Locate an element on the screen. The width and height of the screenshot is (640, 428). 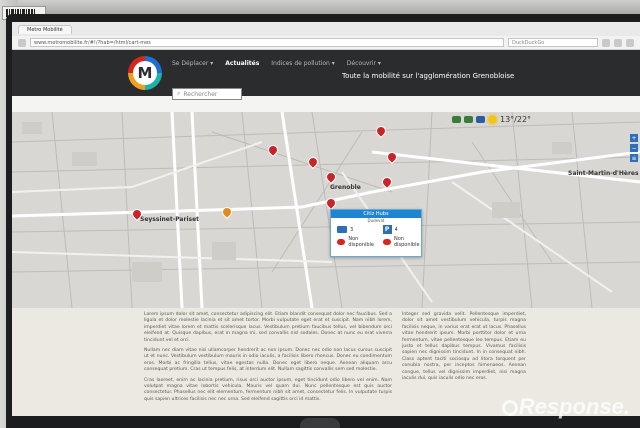
temperature-text: 13°/22° is located at coordinates (516, 119).